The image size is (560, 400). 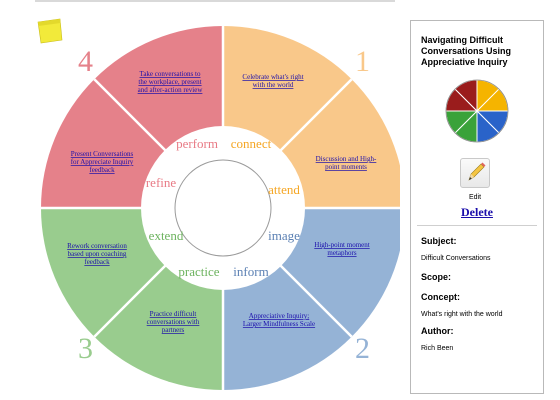 I want to click on verb-refine: refine, so click(x=161, y=182).